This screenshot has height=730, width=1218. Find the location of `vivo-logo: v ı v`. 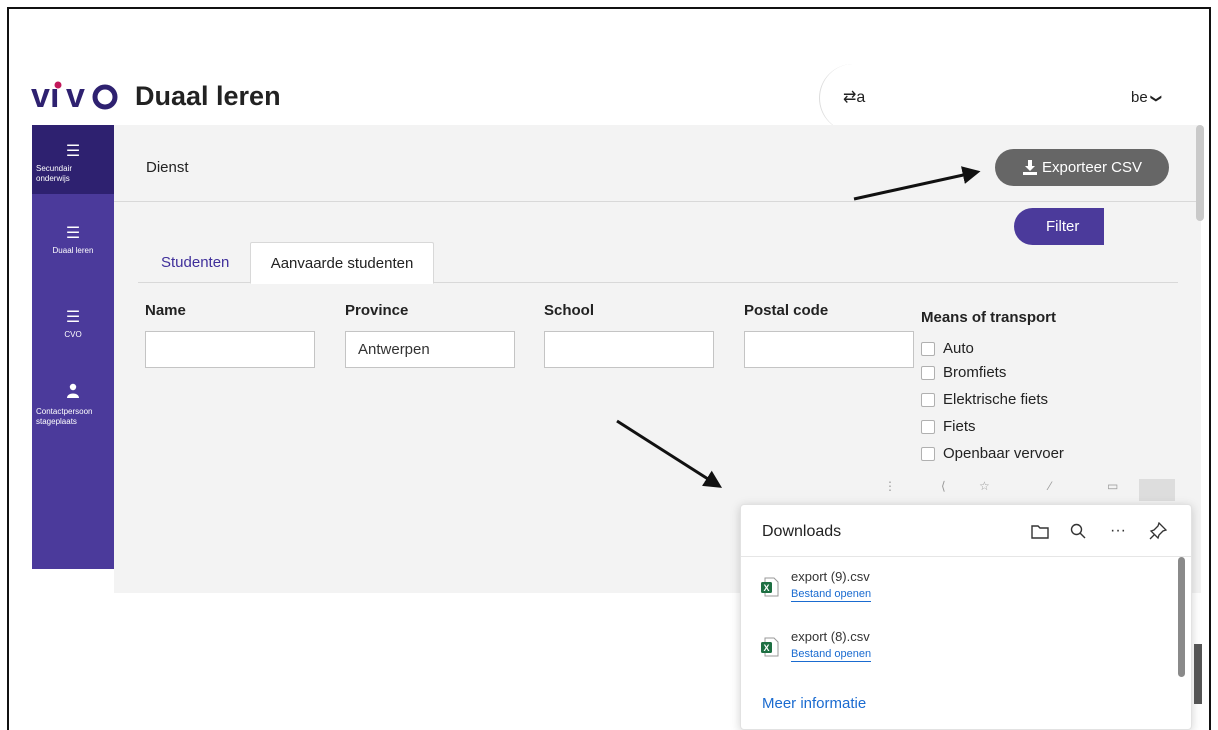

vivo-logo: v ı v is located at coordinates (74, 95).